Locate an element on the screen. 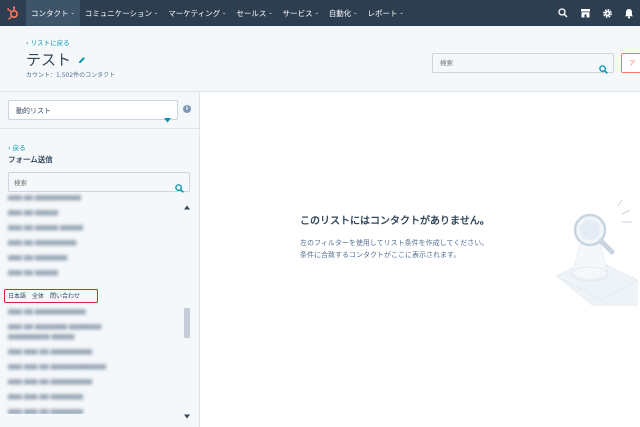 The width and height of the screenshot is (640, 427). magnifier-illustration-icon is located at coordinates (596, 253).